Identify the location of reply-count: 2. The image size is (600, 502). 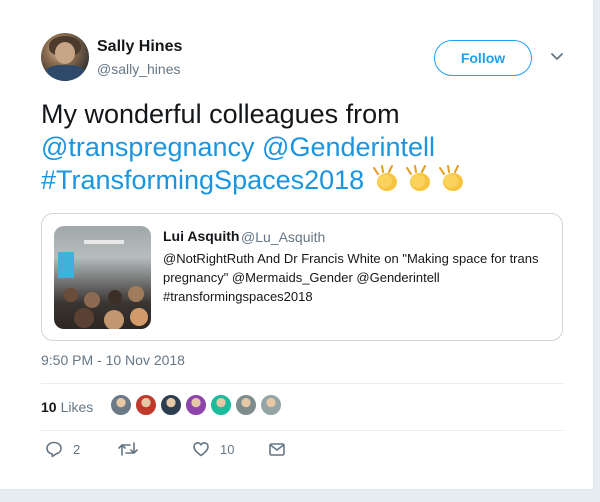
(77, 449).